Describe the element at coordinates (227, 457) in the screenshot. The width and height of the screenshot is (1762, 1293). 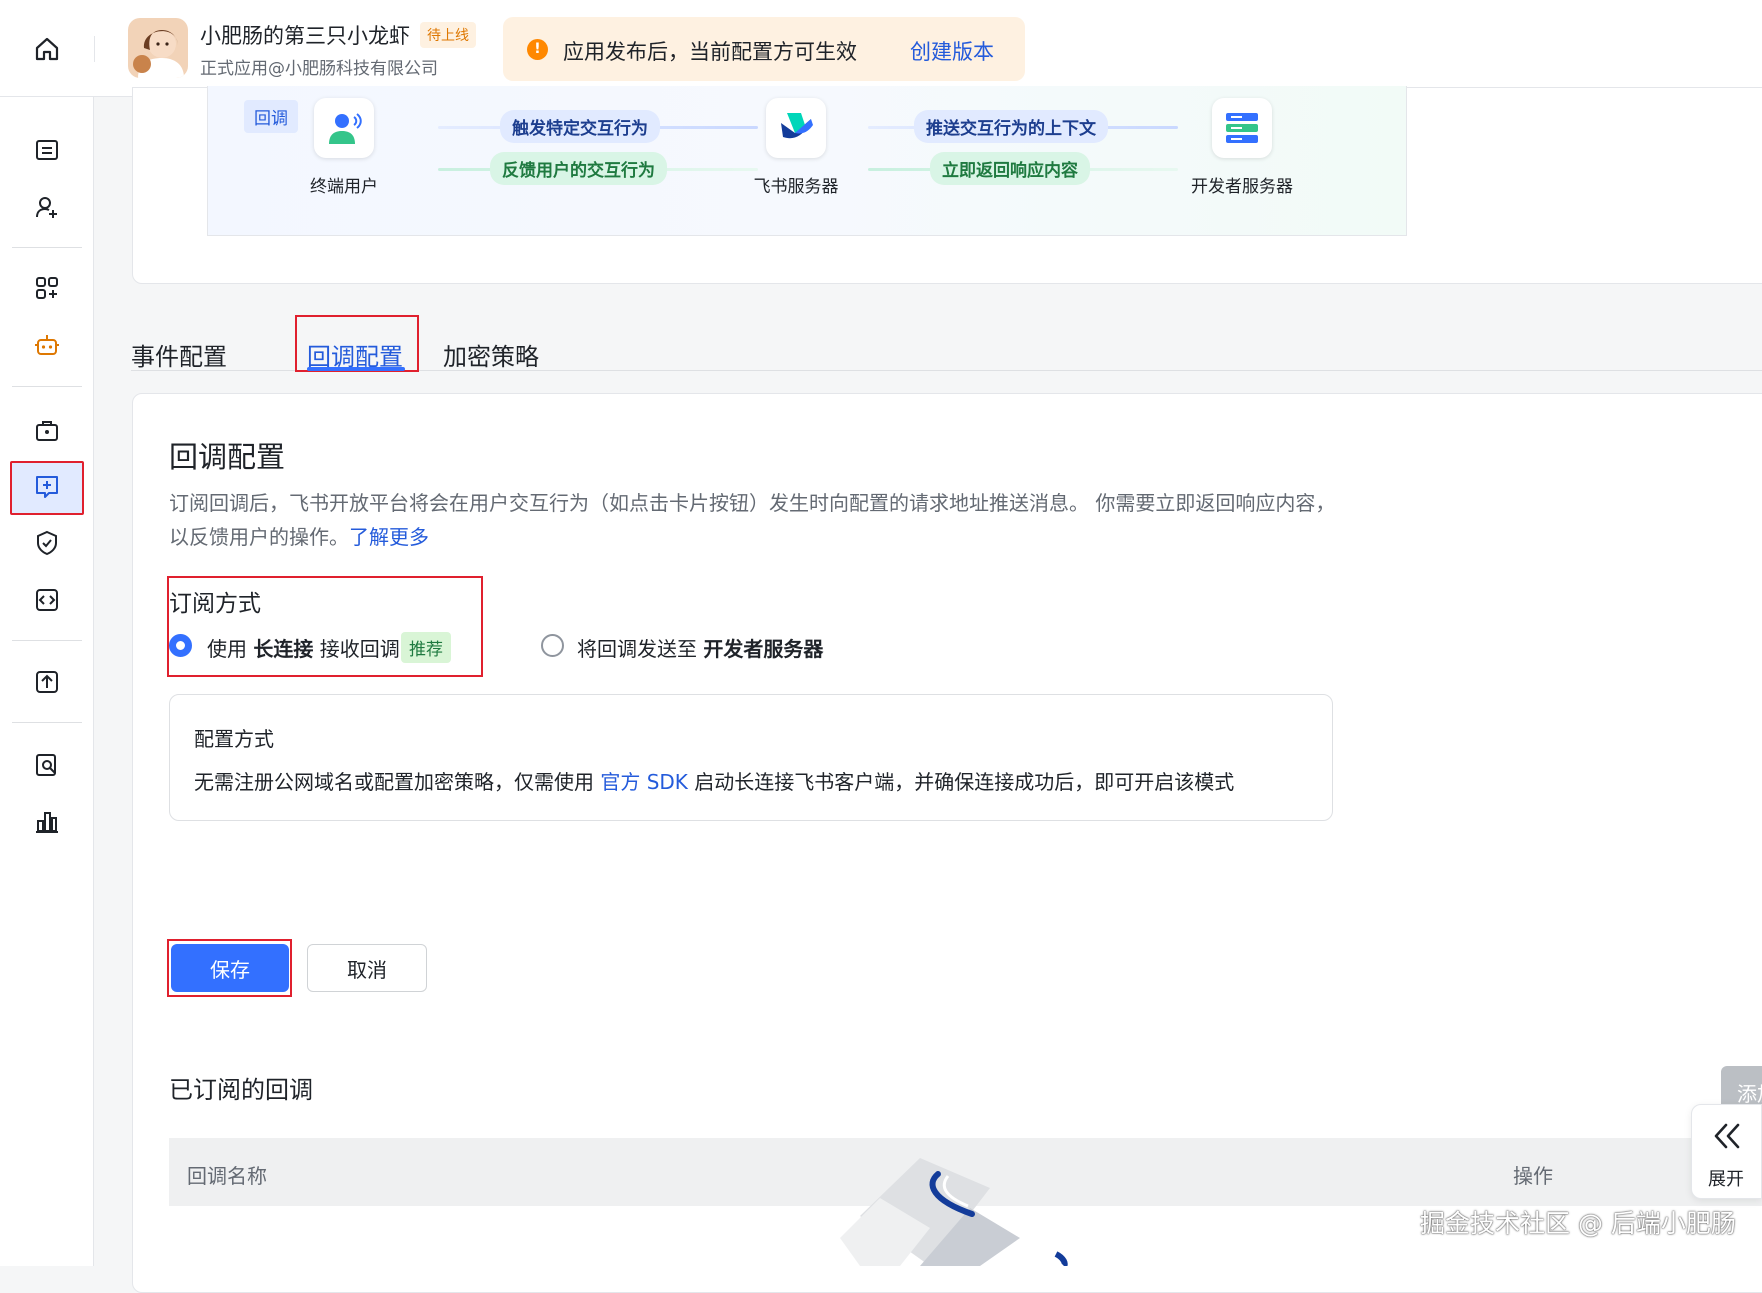
I see `section-title: 回调配置` at that location.